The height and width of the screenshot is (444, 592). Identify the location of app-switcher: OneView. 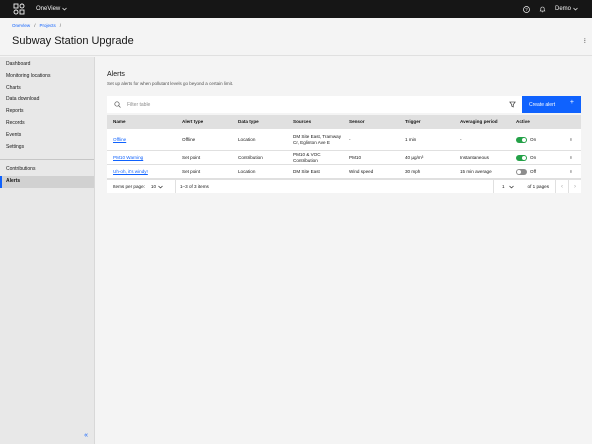
(51, 9).